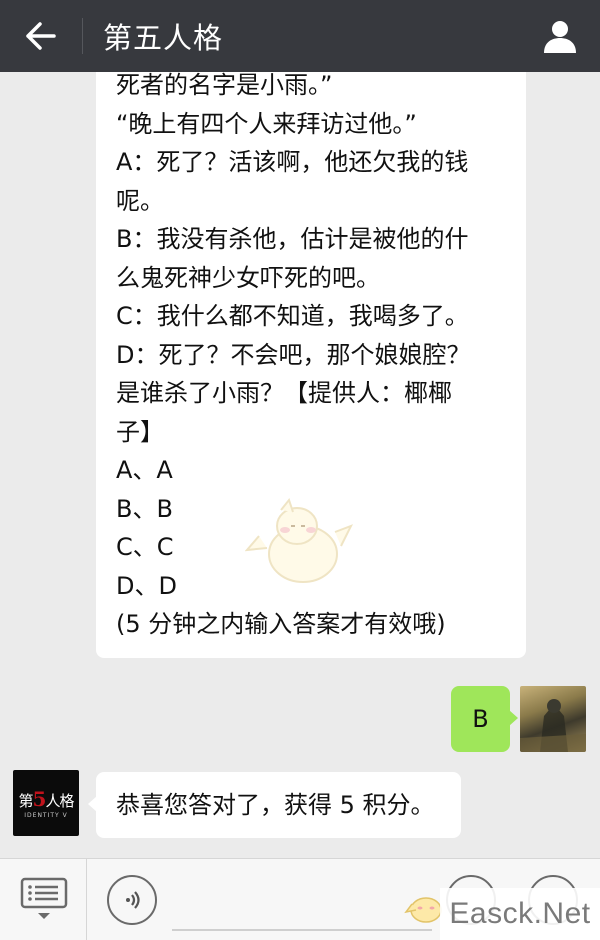 The image size is (600, 940). Describe the element at coordinates (300, 36) in the screenshot. I see `top-bar: 第五人格` at that location.